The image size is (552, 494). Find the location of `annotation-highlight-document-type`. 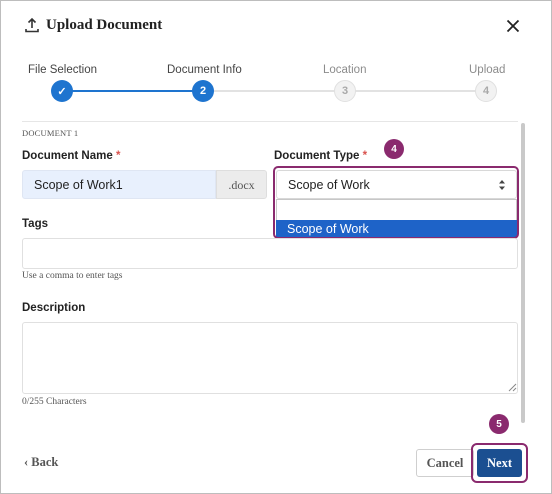

annotation-highlight-document-type is located at coordinates (396, 202).